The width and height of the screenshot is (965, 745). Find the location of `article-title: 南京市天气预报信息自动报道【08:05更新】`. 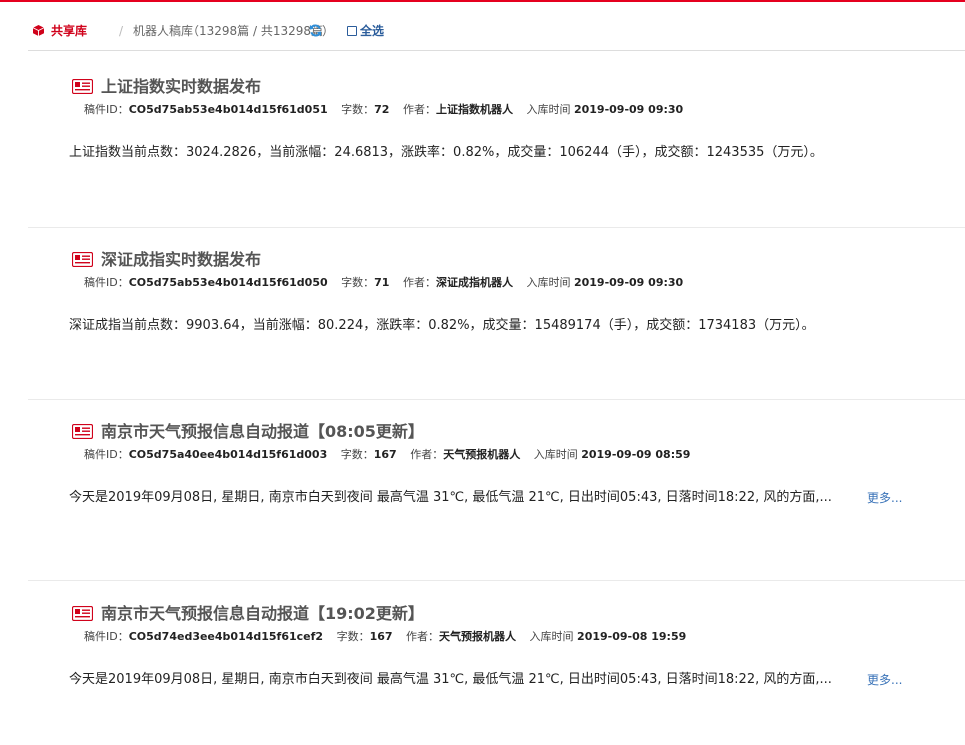

article-title: 南京市天气预报信息自动报道【08:05更新】 is located at coordinates (262, 432).